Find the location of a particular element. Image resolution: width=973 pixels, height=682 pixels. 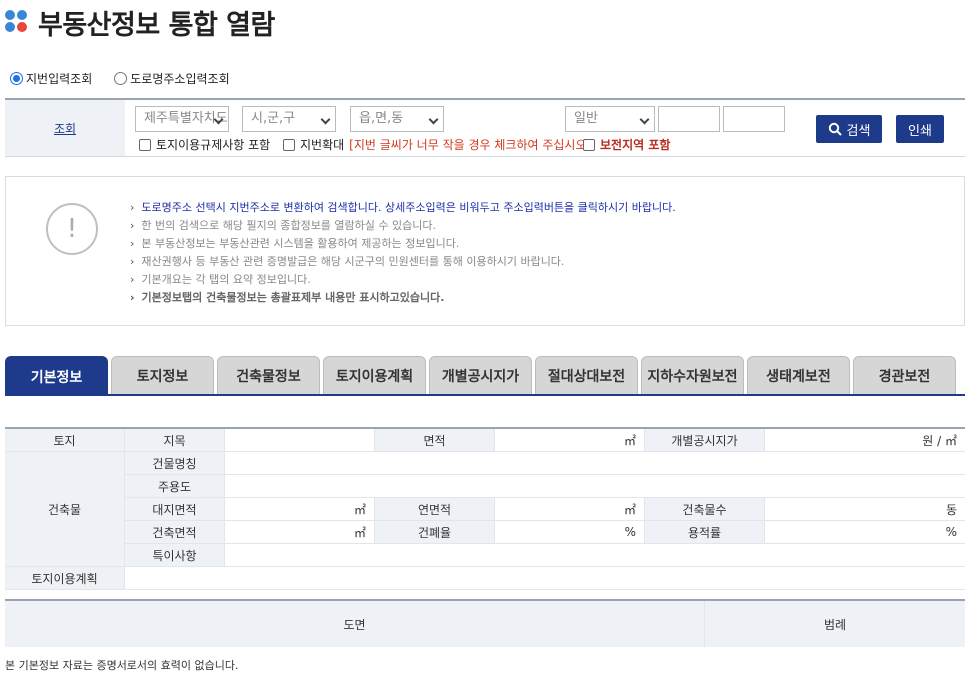

tab-basic-info: 기본정보 is located at coordinates (56, 376).